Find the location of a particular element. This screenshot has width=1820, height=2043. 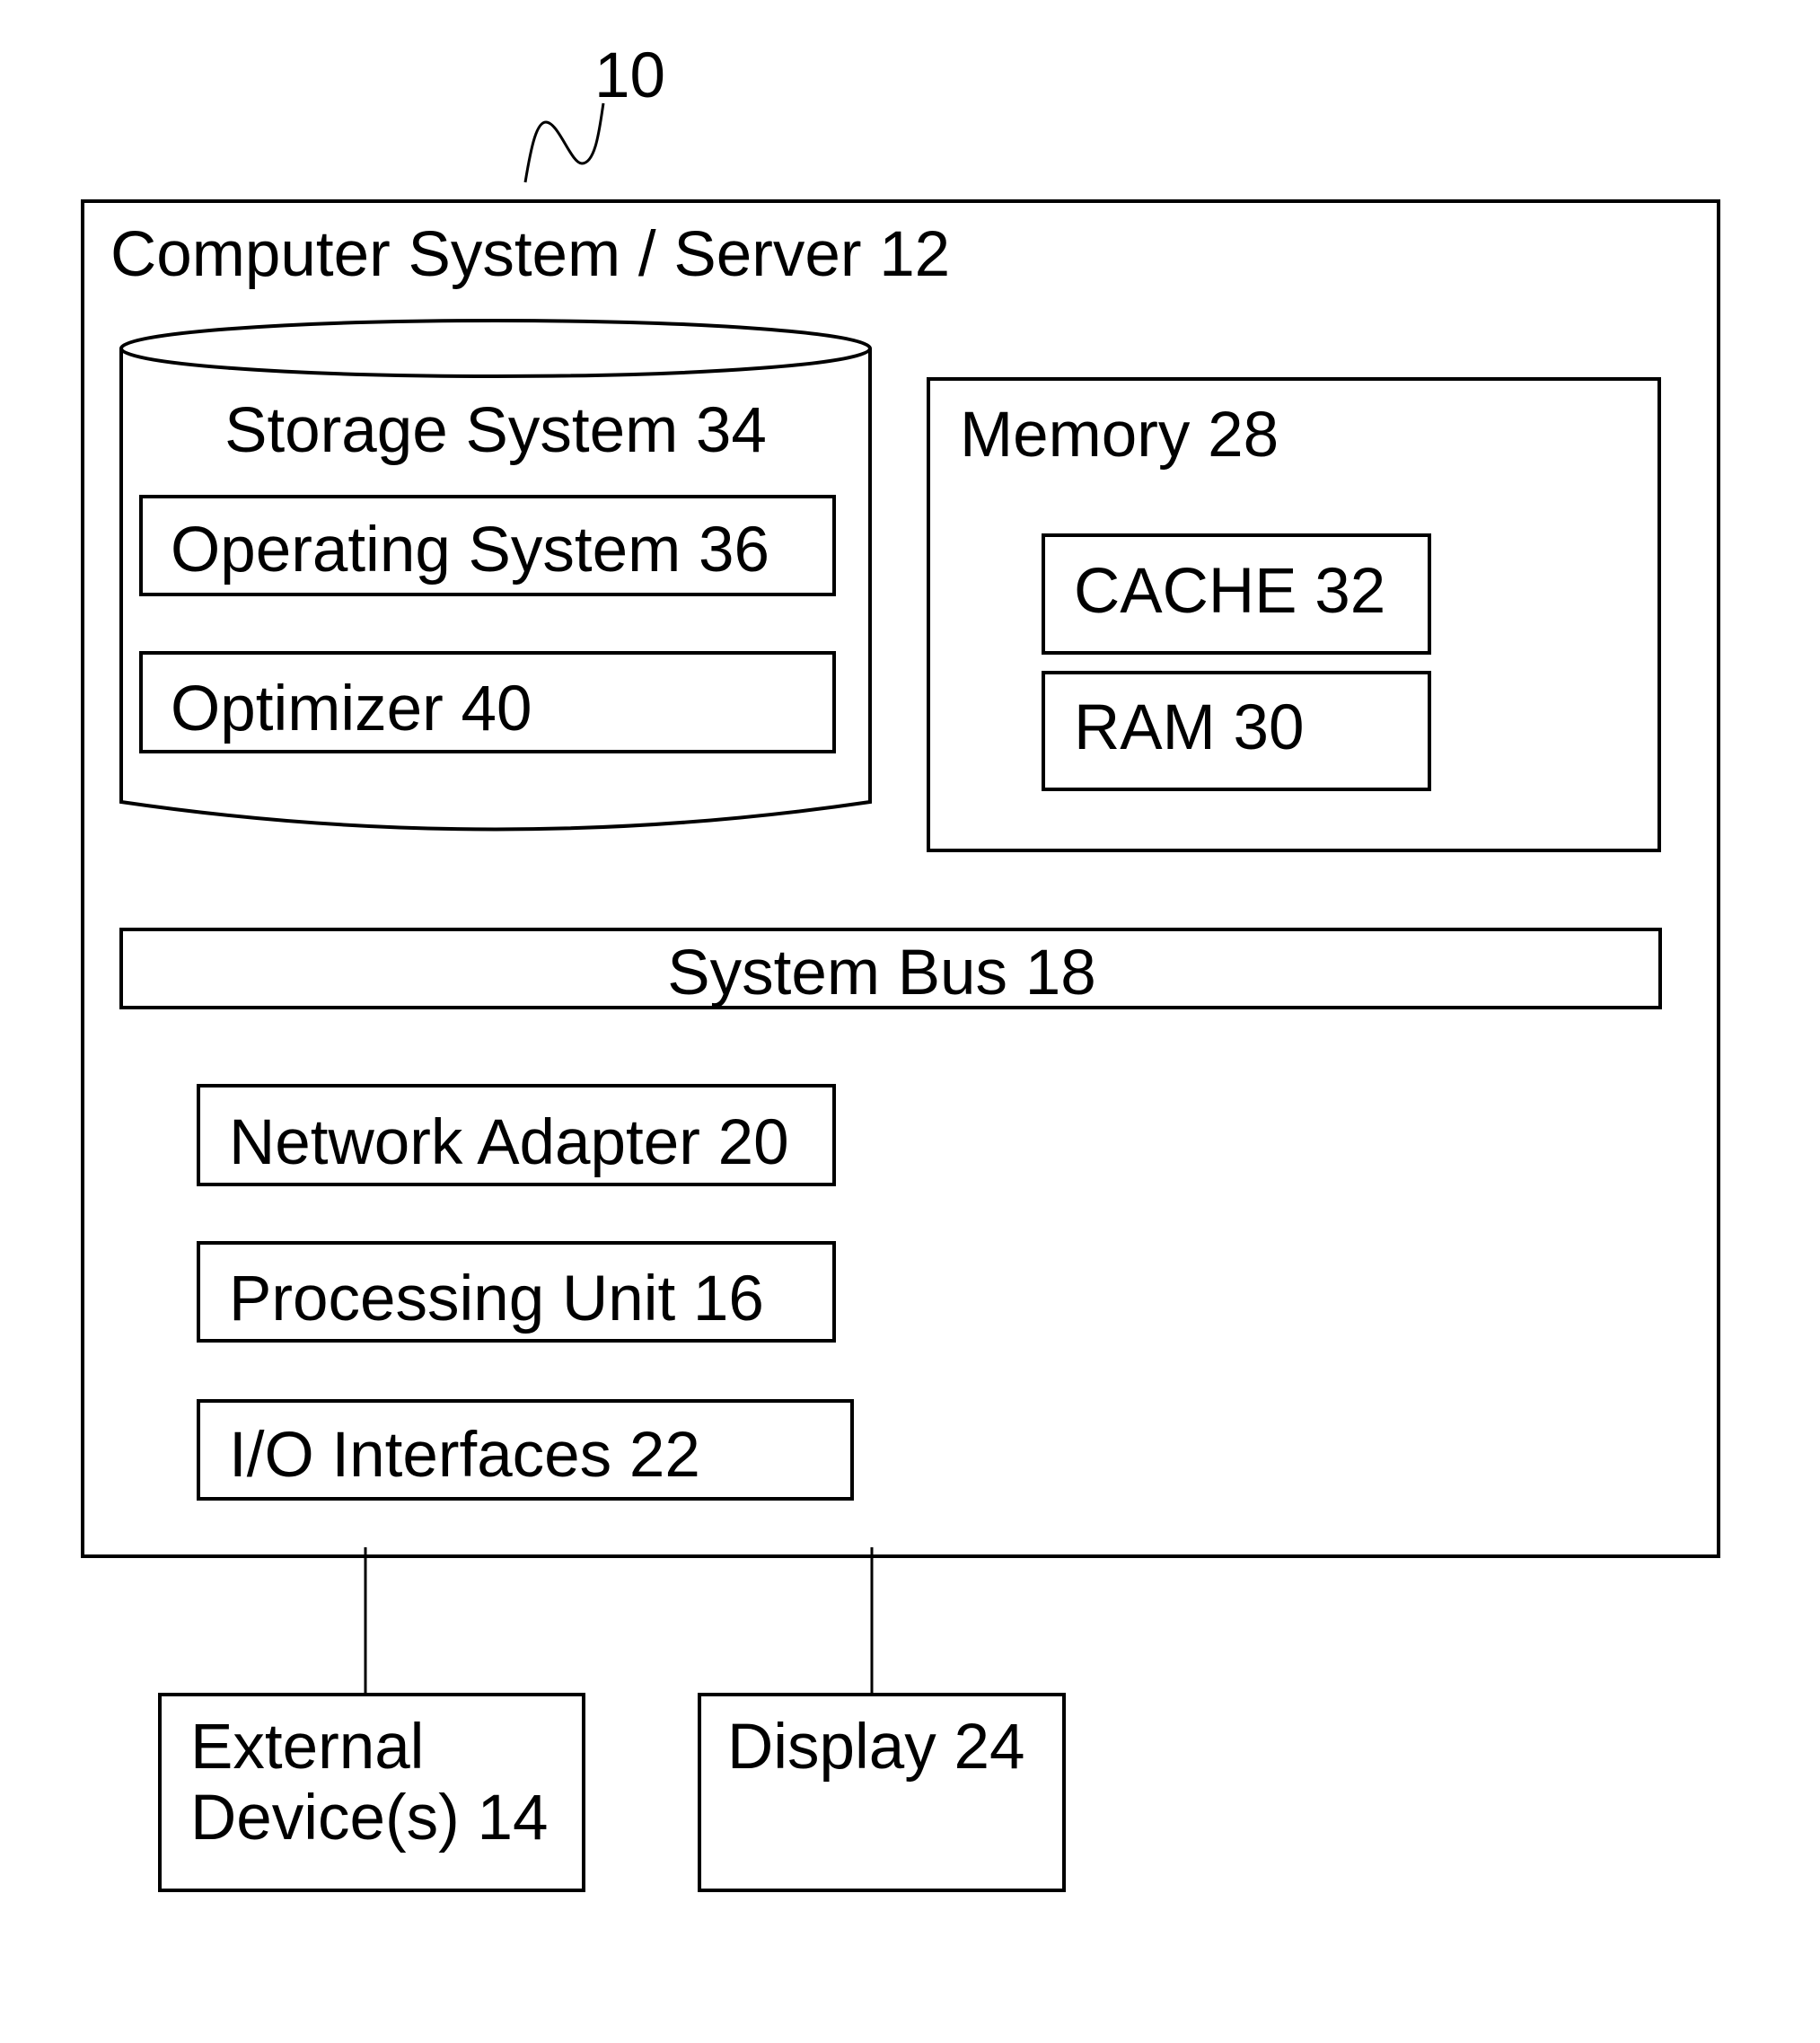

operating-system-label: Operating System 36 is located at coordinates (470, 550).